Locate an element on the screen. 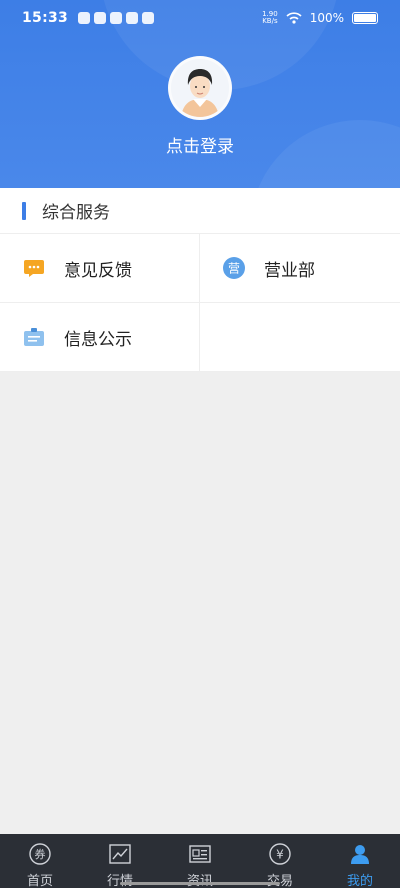 Image resolution: width=400 pixels, height=888 pixels. battery-percent: 100% is located at coordinates (326, 18).